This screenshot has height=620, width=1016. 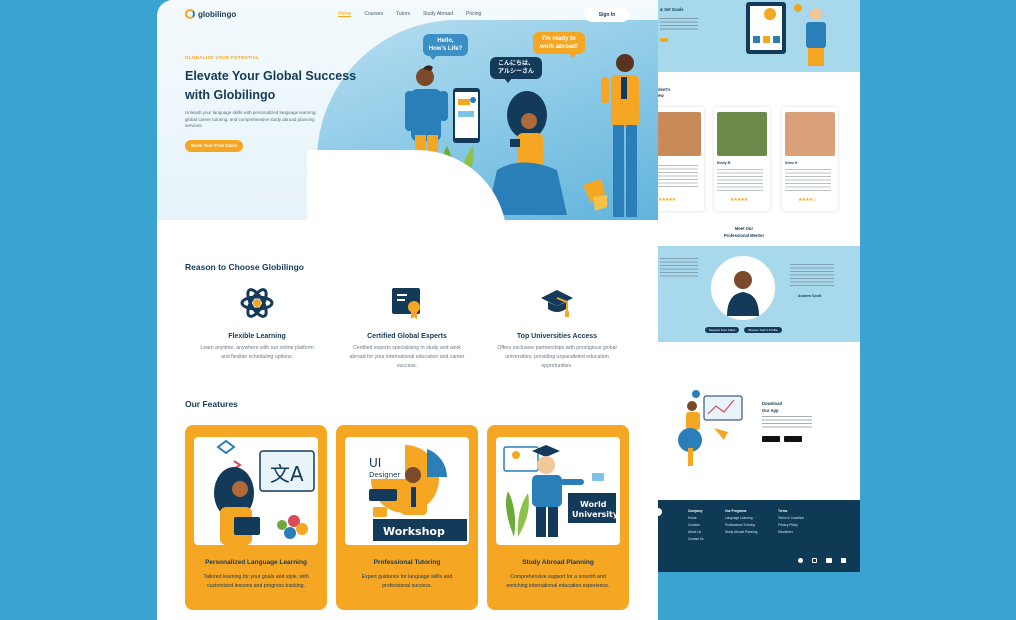 I want to click on footer-col-title: Our Programs, so click(x=736, y=511).